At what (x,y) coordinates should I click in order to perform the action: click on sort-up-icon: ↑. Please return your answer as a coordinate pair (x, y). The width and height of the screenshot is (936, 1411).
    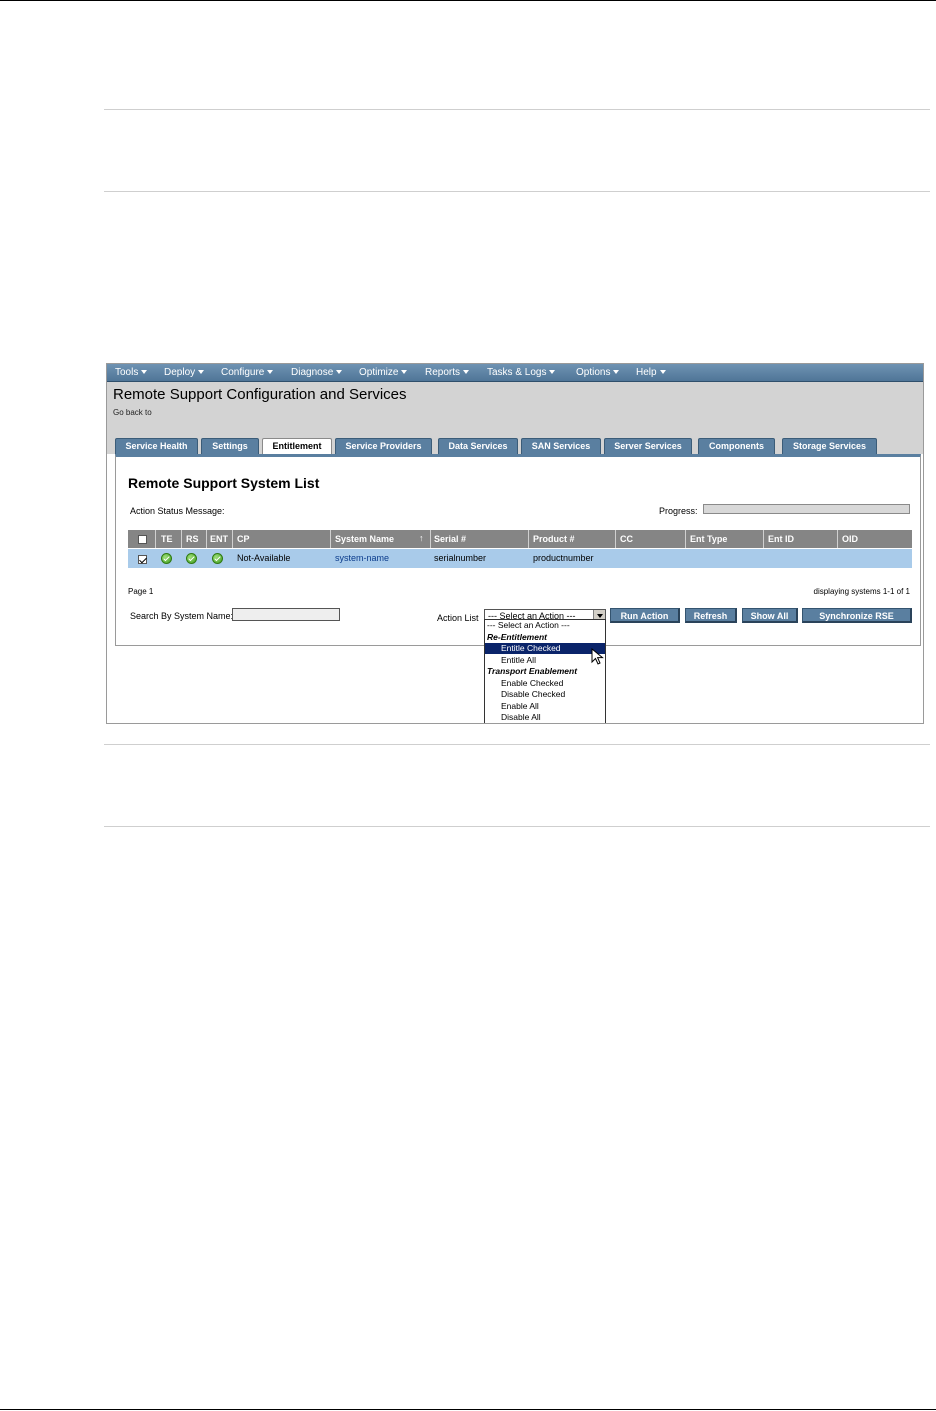
    Looking at the image, I should click on (421, 538).